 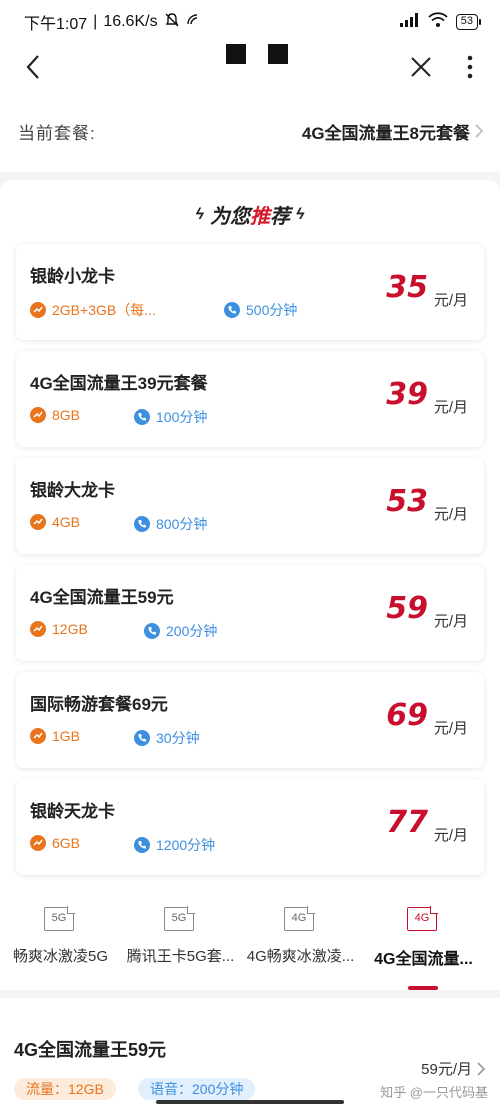 What do you see at coordinates (90, 1050) in the screenshot?
I see `detail-plan-name: 4G全国流量王59元` at bounding box center [90, 1050].